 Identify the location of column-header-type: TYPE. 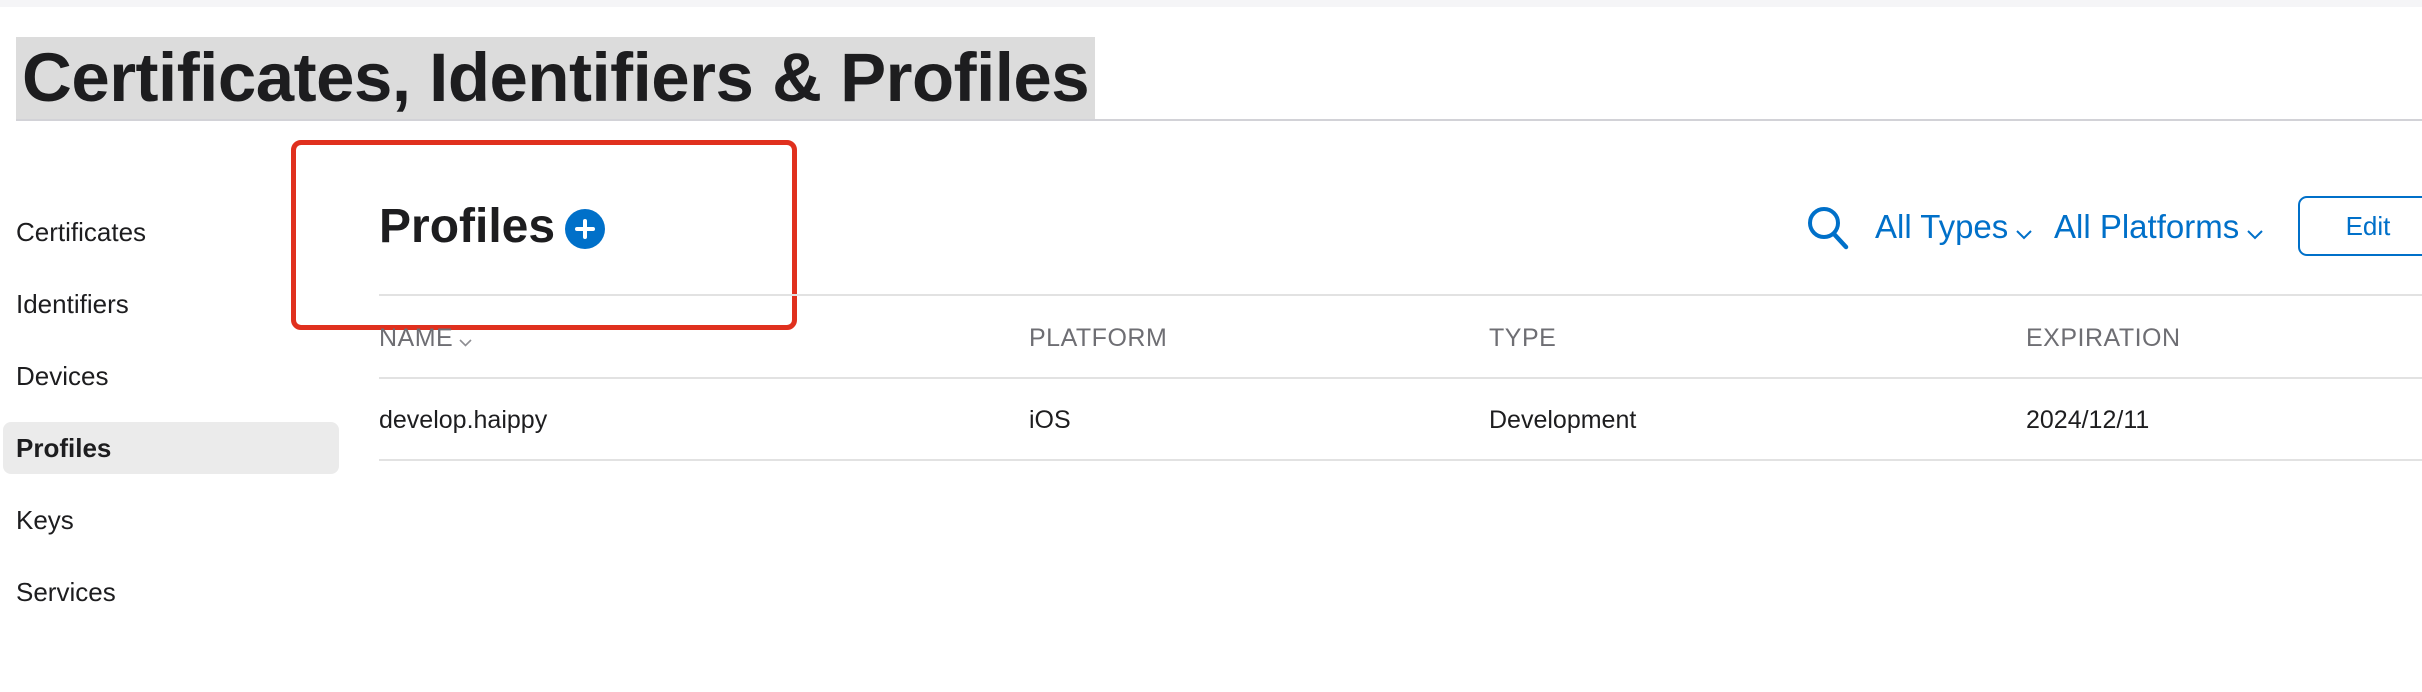
(1523, 338).